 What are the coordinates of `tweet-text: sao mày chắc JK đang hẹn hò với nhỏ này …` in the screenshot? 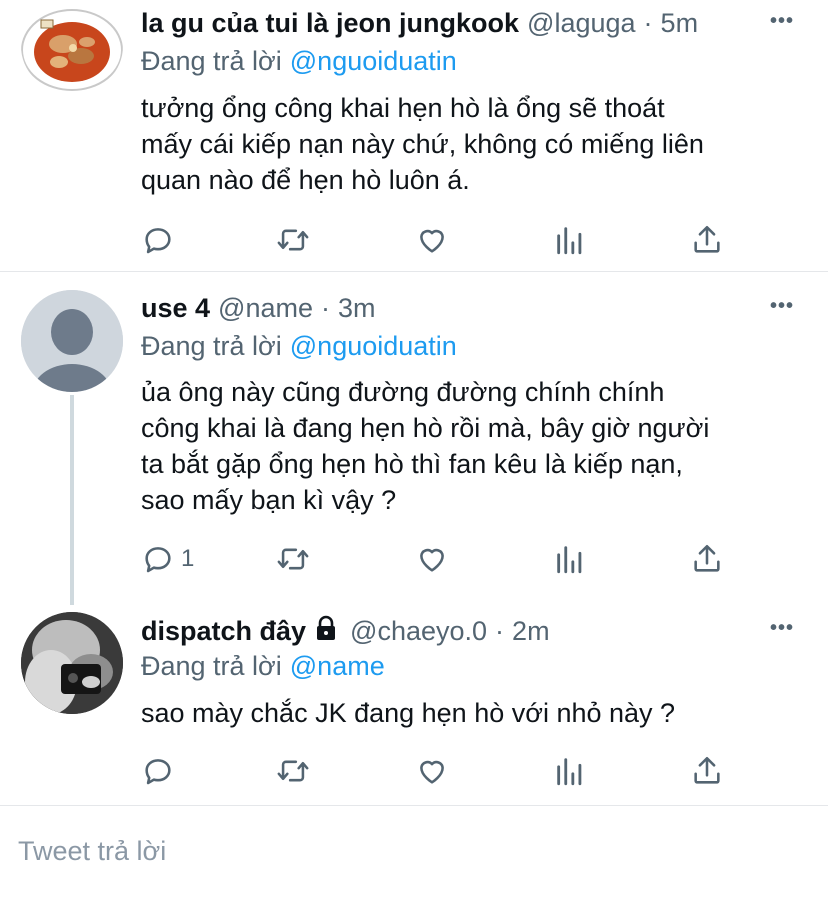 It's located at (471, 713).